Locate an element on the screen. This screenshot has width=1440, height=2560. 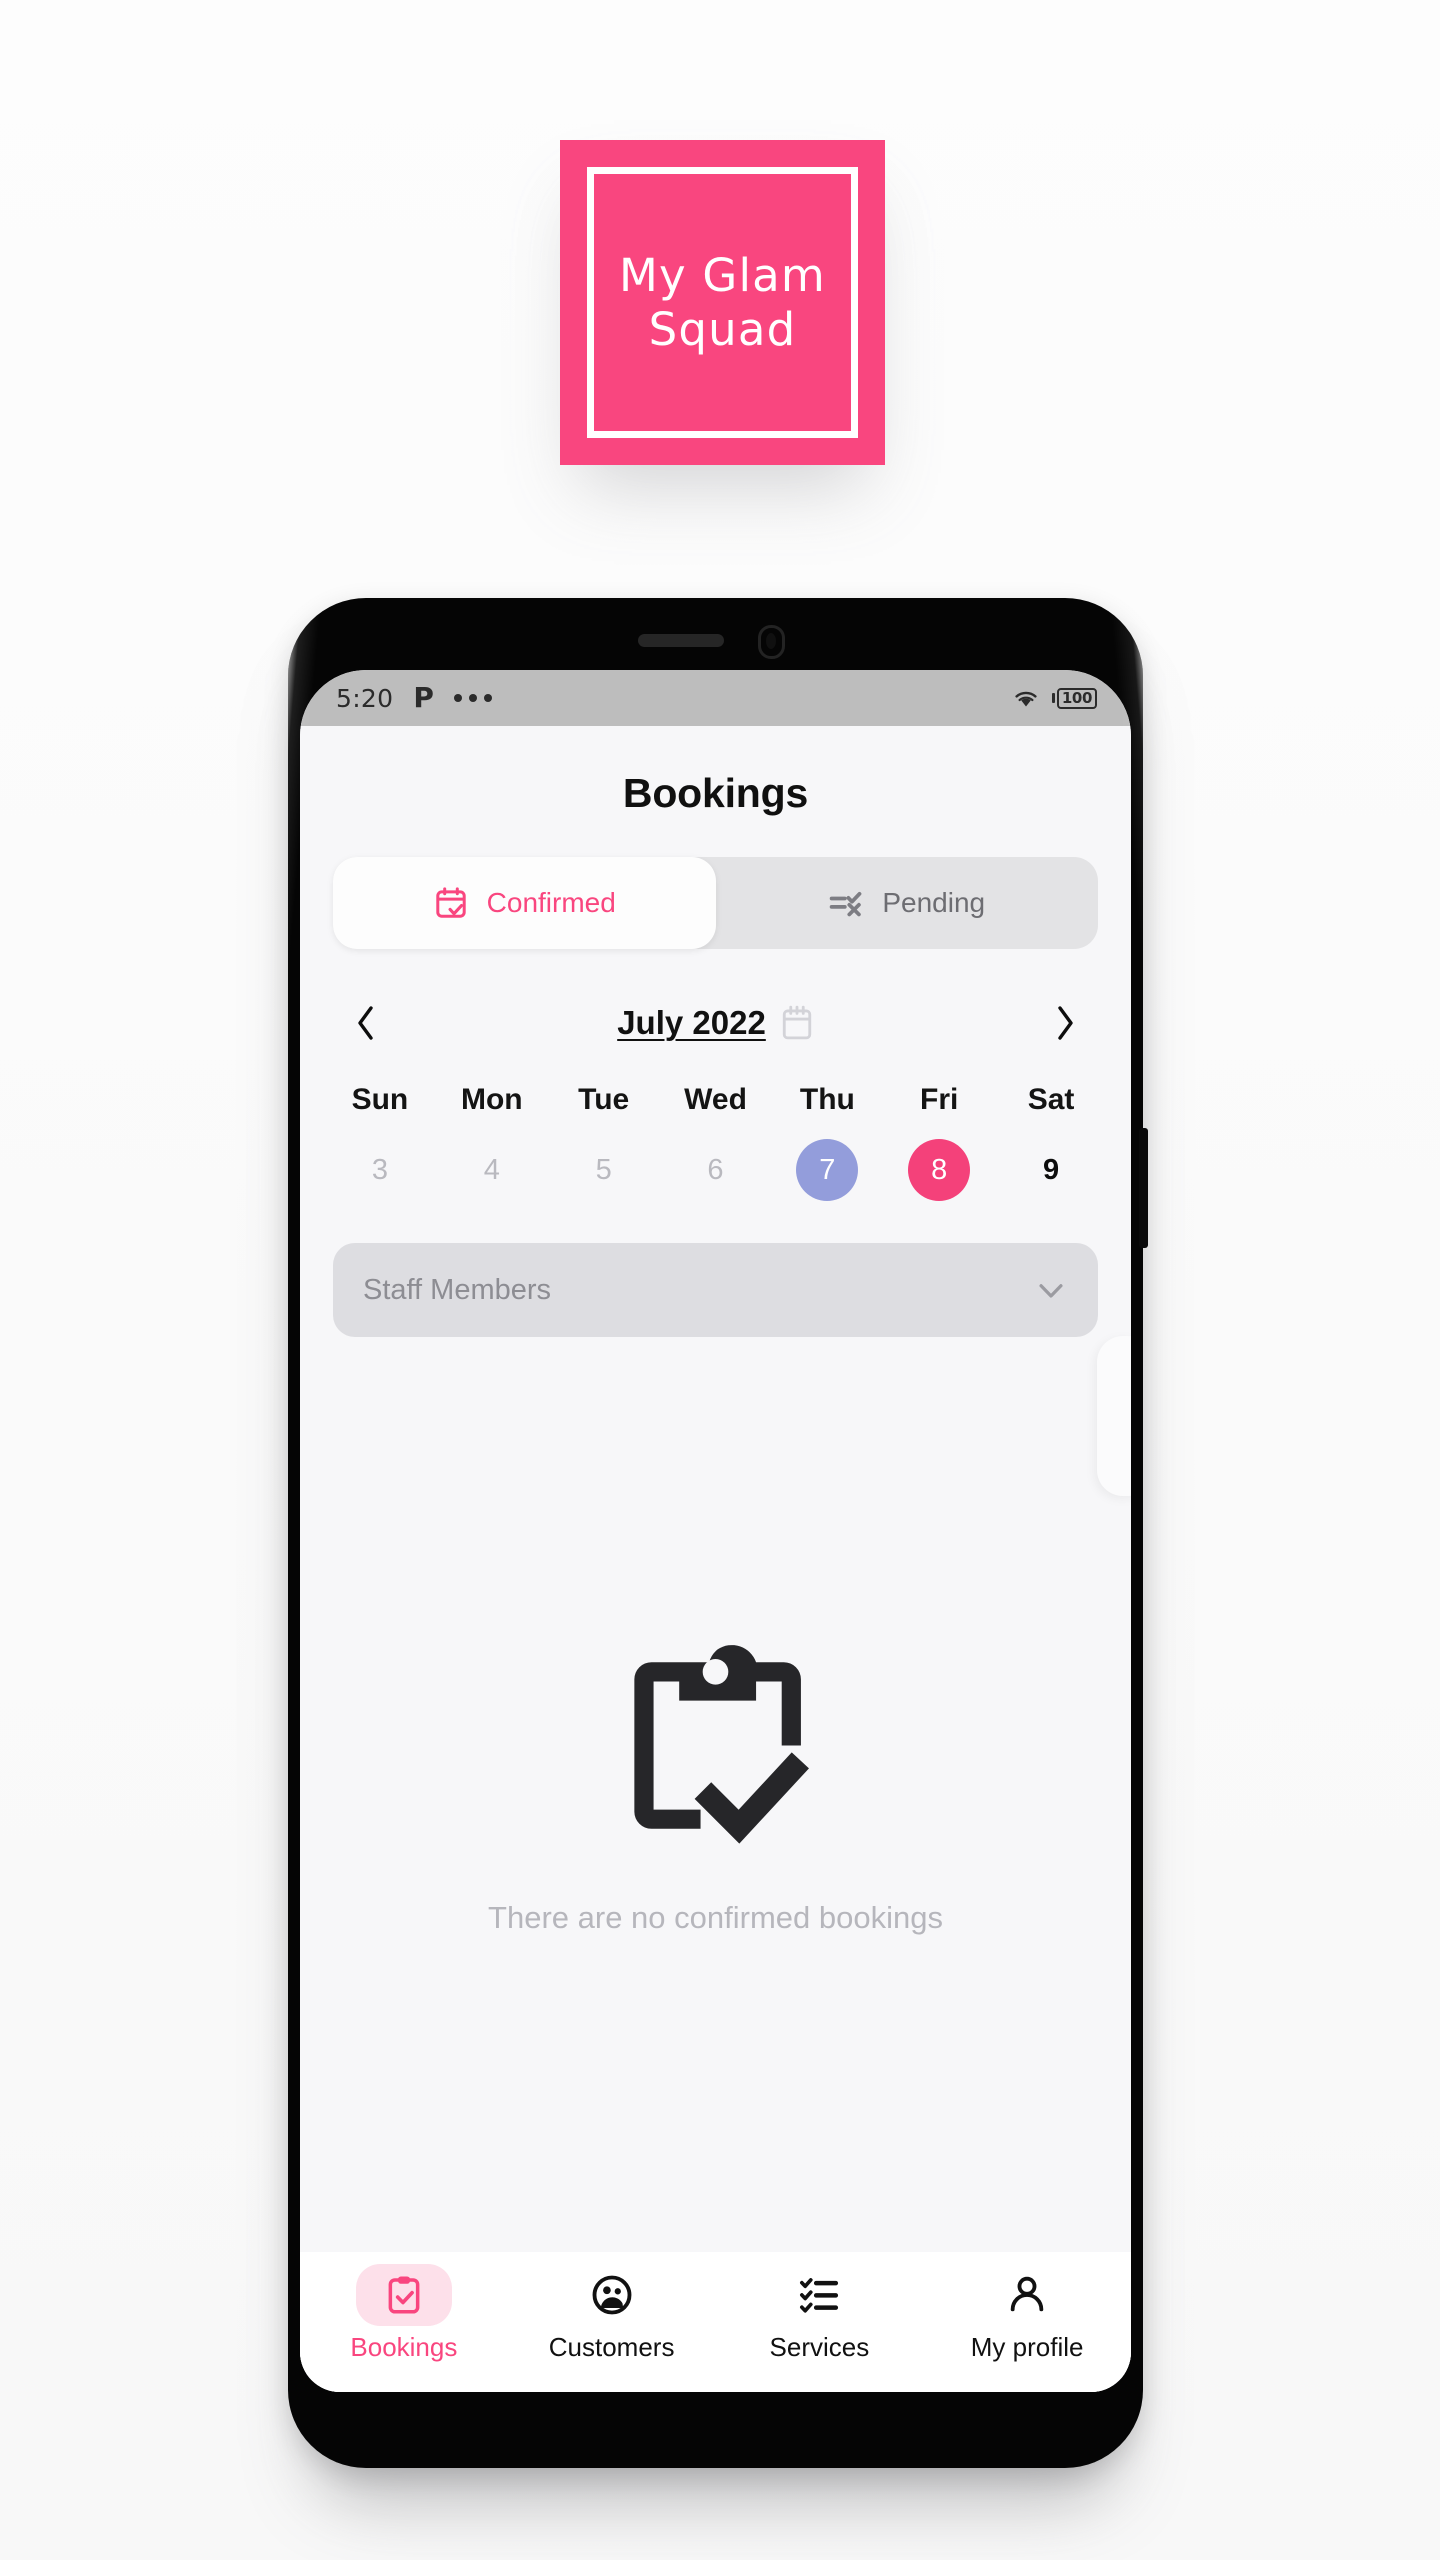
tab-pending: Pending is located at coordinates (907, 903).